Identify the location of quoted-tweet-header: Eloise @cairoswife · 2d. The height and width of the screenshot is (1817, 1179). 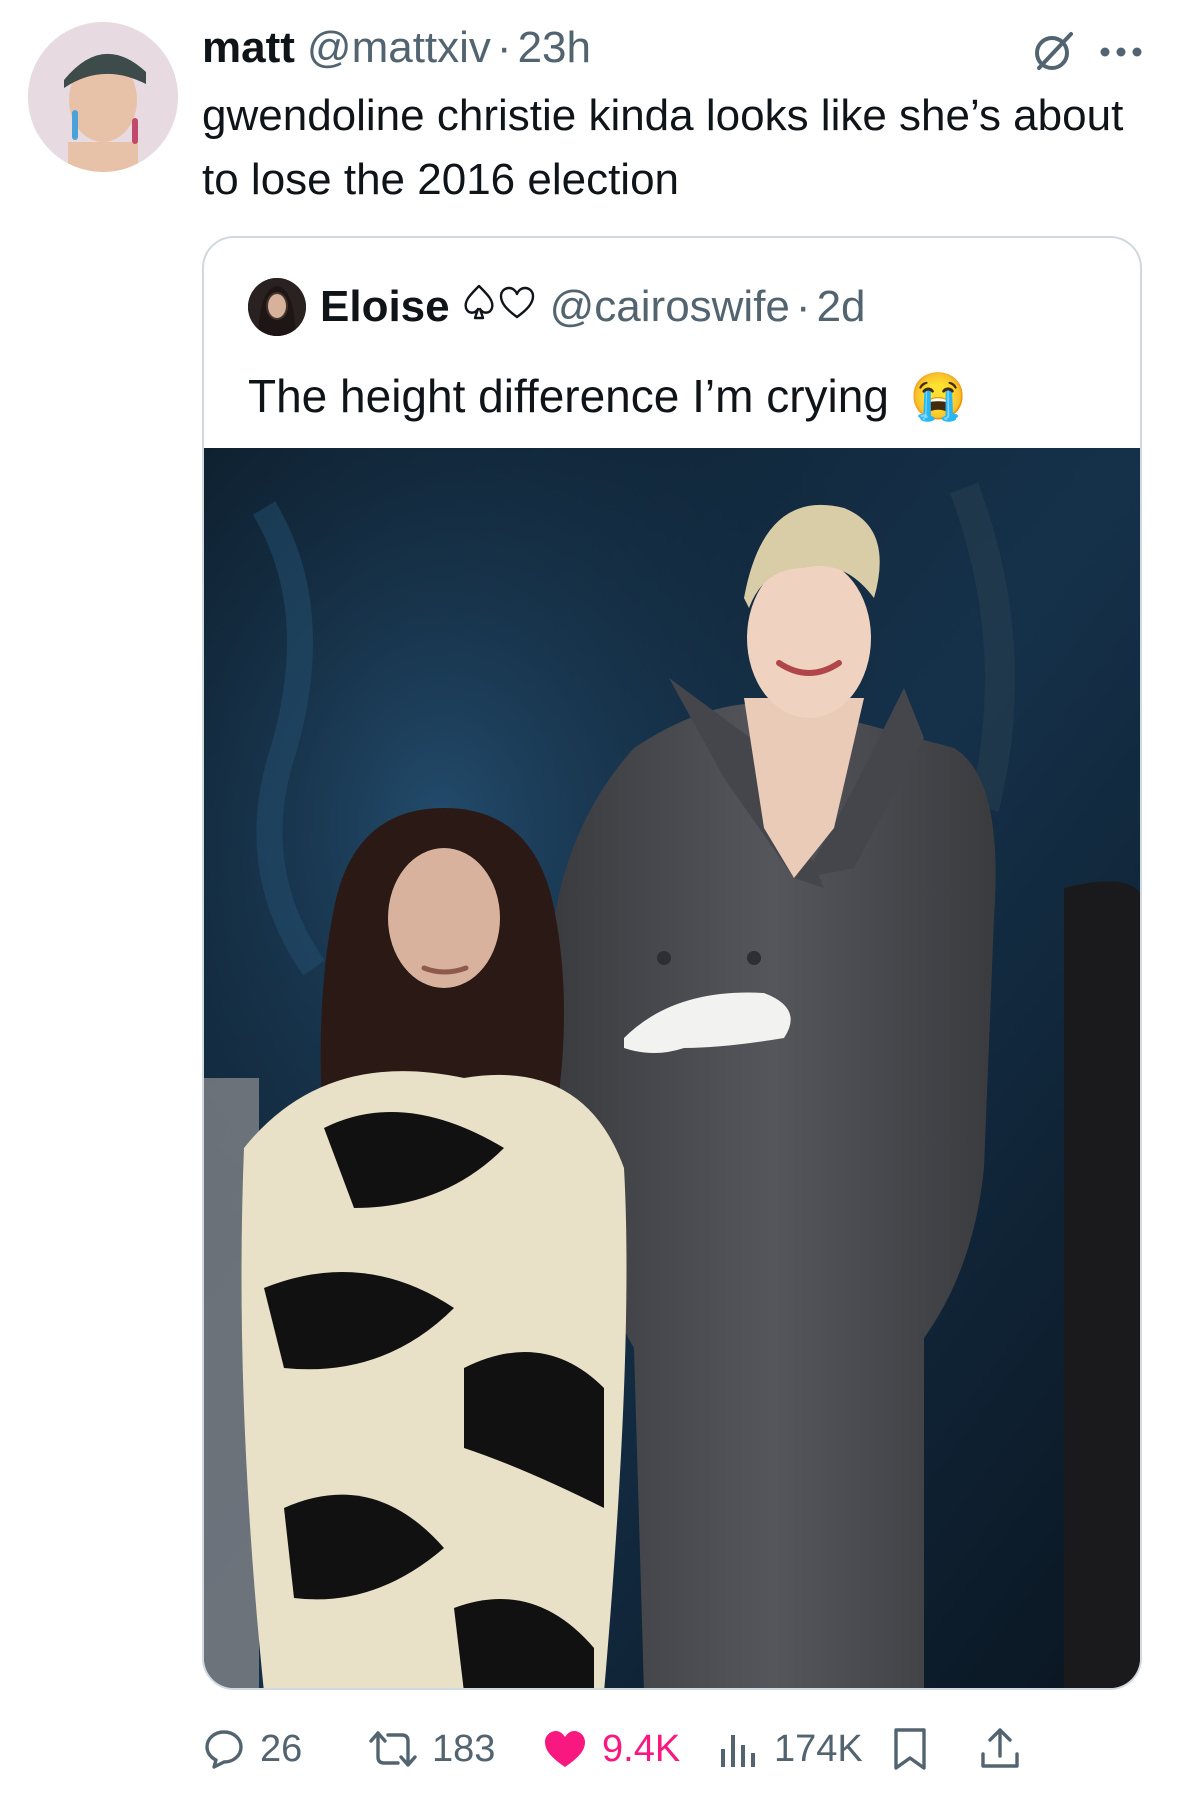
(557, 307).